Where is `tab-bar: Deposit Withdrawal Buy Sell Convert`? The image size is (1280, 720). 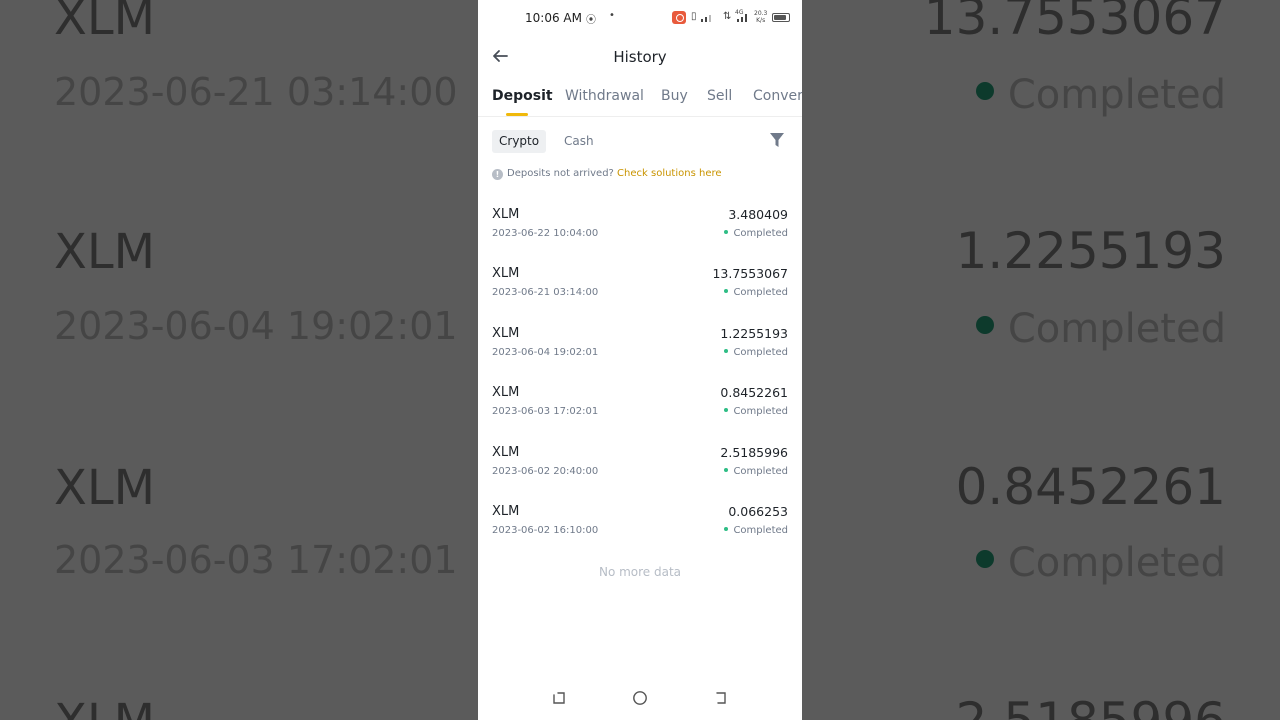 tab-bar: Deposit Withdrawal Buy Sell Convert is located at coordinates (640, 98).